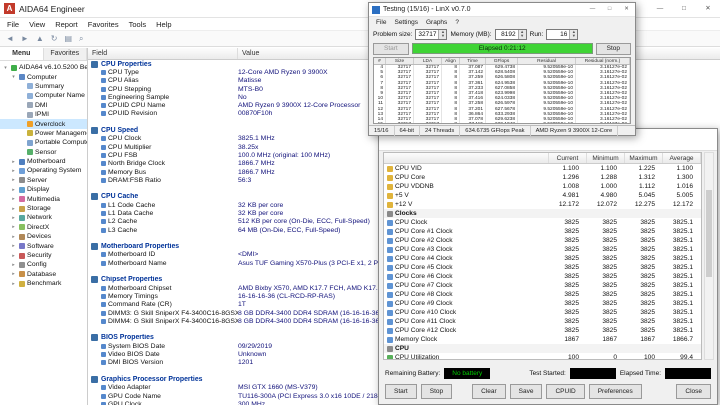 This screenshot has width=720, height=405. Describe the element at coordinates (43, 86) in the screenshot. I see `sidebar-item-summary: Summary` at that location.